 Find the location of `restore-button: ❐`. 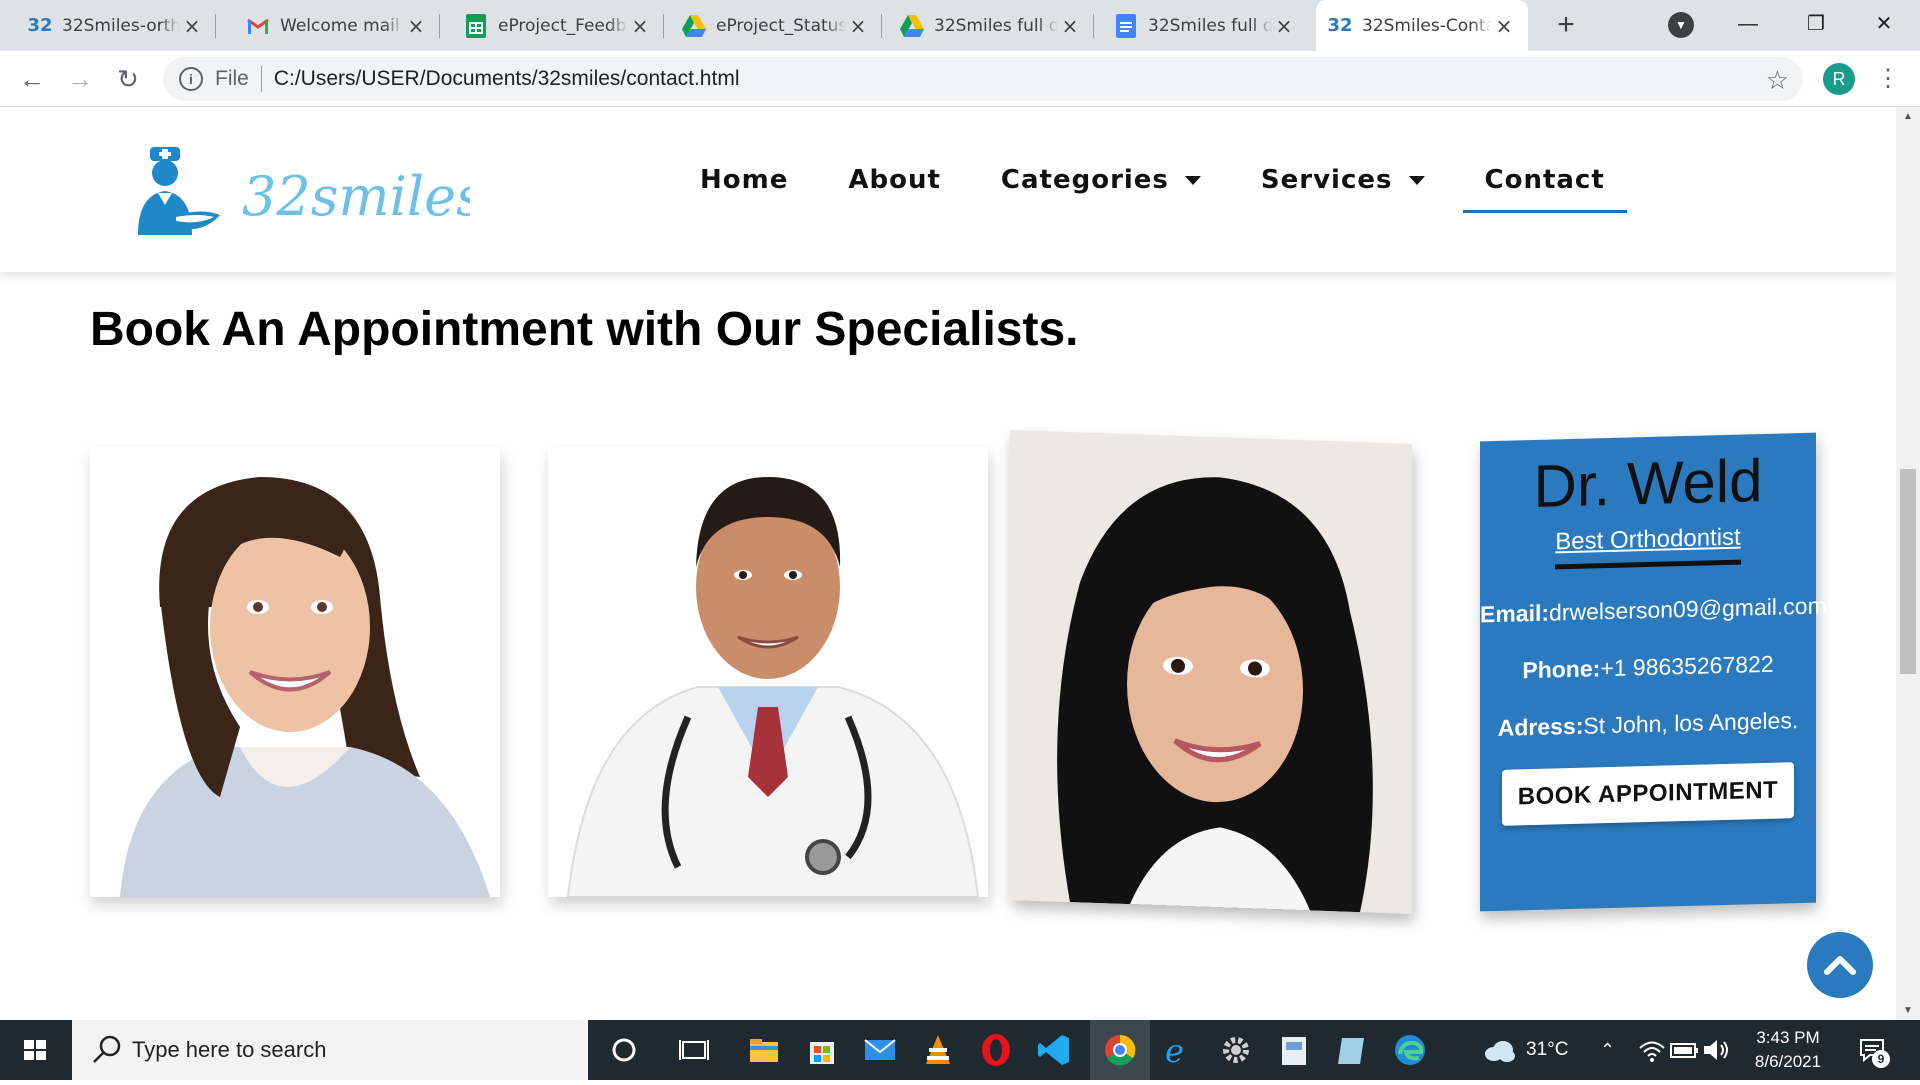

restore-button: ❐ is located at coordinates (1816, 24).